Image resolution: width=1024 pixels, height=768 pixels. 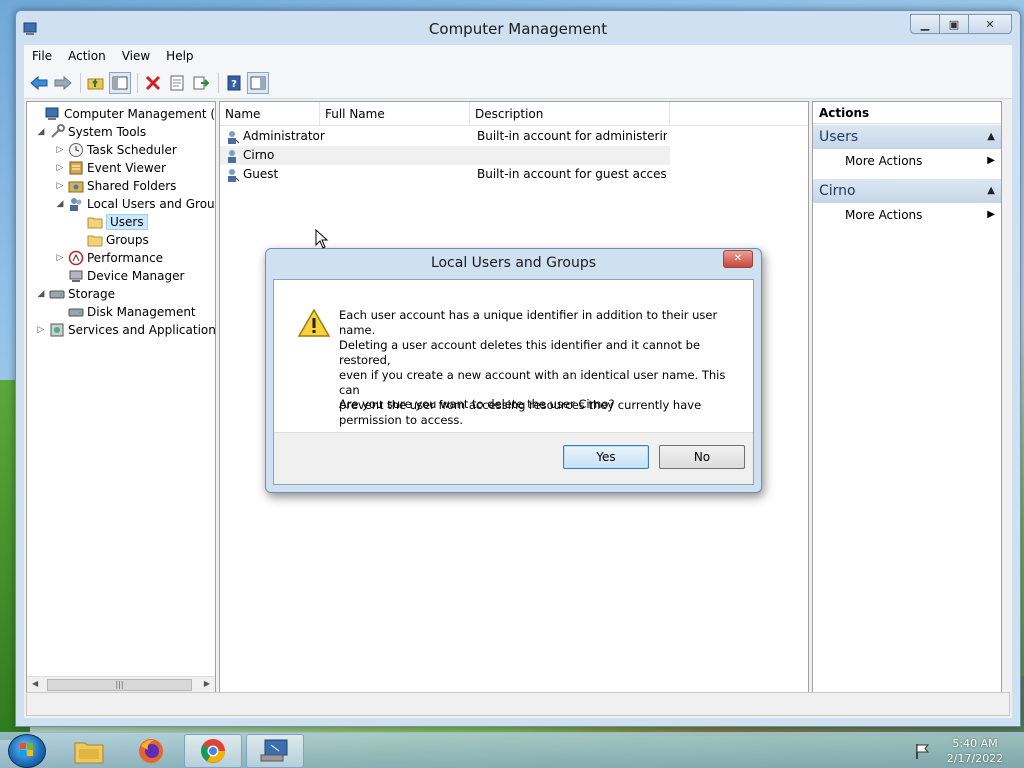 I want to click on no-button: No, so click(x=702, y=457).